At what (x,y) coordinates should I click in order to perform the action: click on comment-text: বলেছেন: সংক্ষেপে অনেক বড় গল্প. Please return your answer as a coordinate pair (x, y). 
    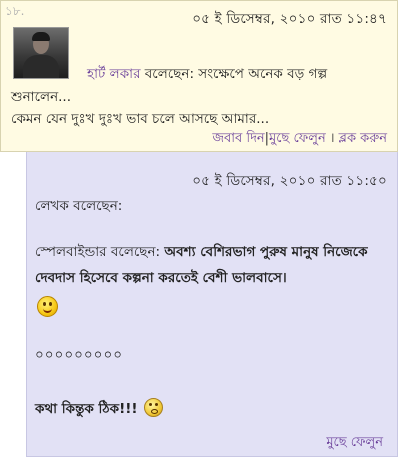
    Looking at the image, I should click on (234, 74).